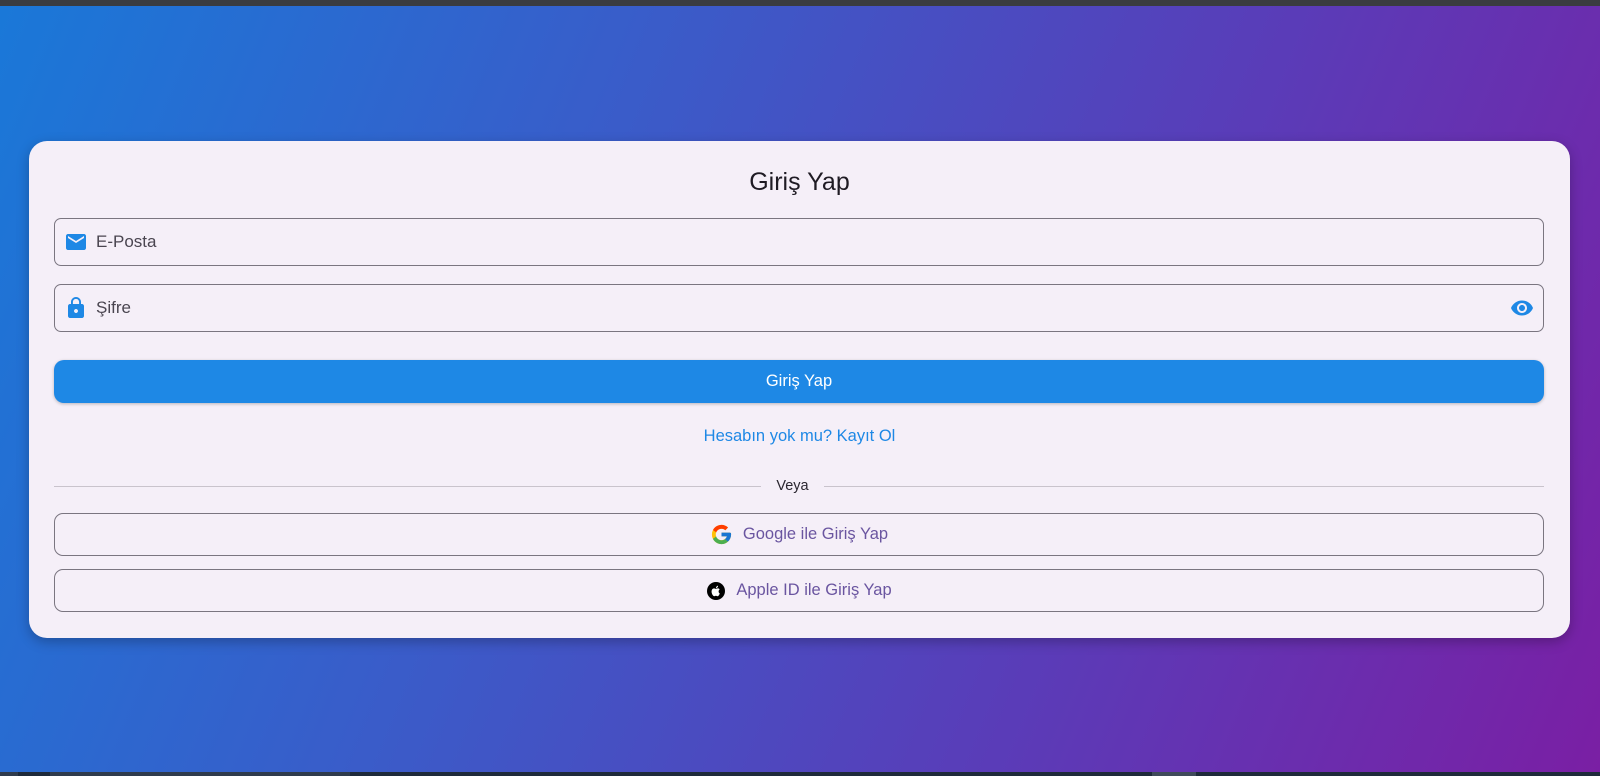  Describe the element at coordinates (792, 486) in the screenshot. I see `divider-text: Veya` at that location.